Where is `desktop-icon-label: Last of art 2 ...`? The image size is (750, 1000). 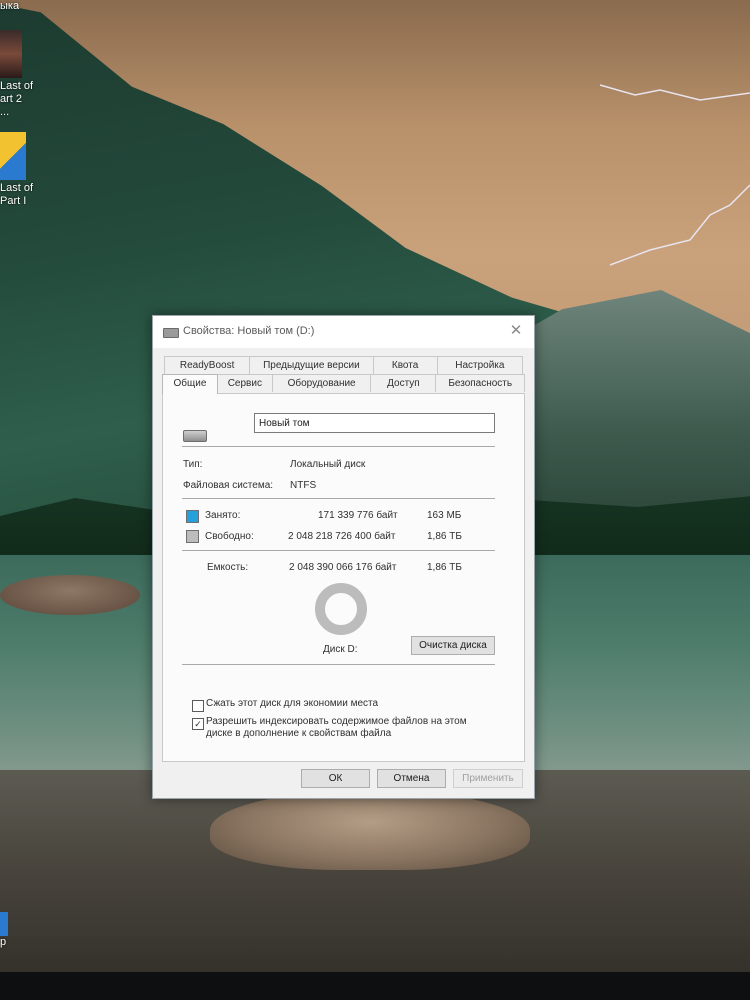
desktop-icon-label: Last of art 2 ... is located at coordinates (17, 99).